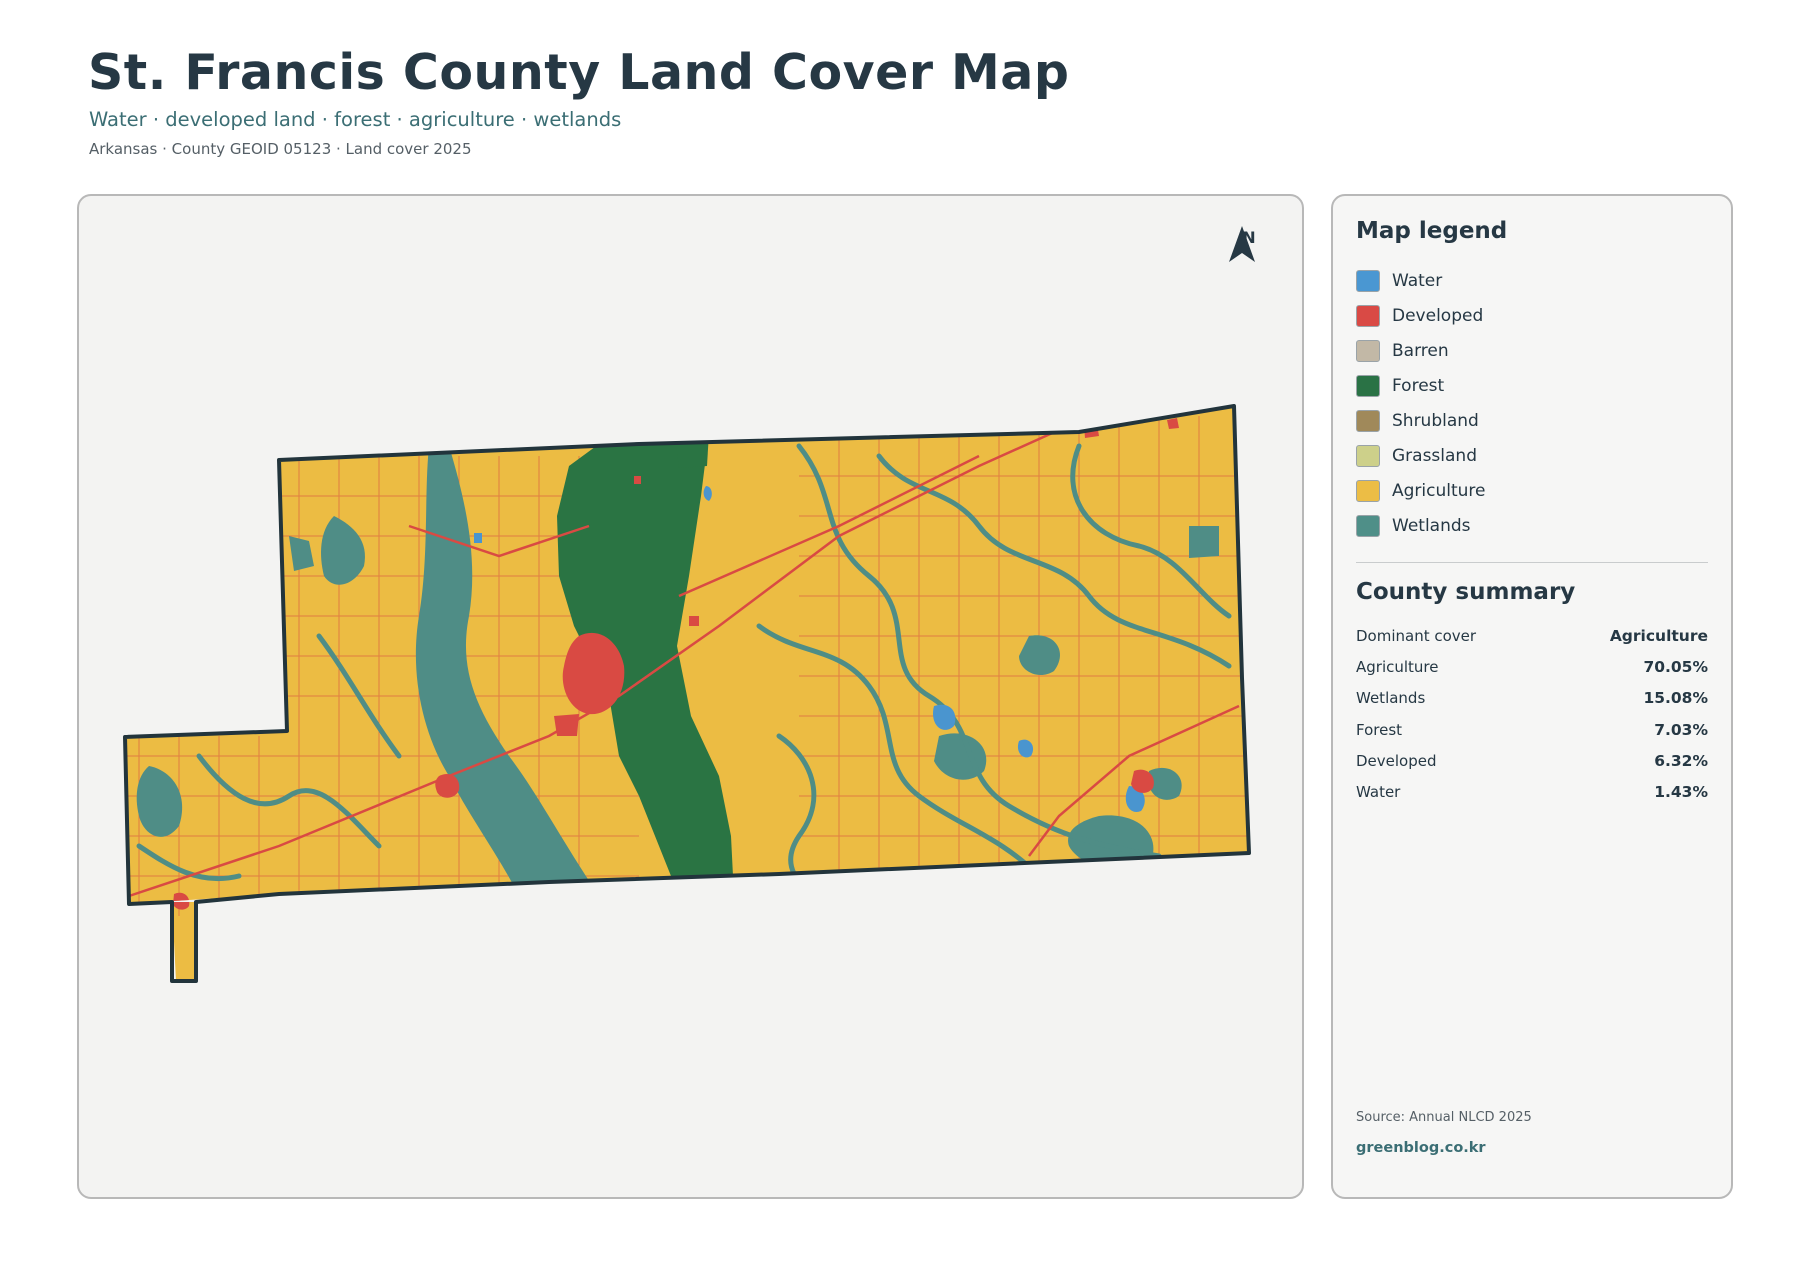 This screenshot has height=1273, width=1800. I want to click on summary-row: Wetlands 15.08%, so click(1532, 698).